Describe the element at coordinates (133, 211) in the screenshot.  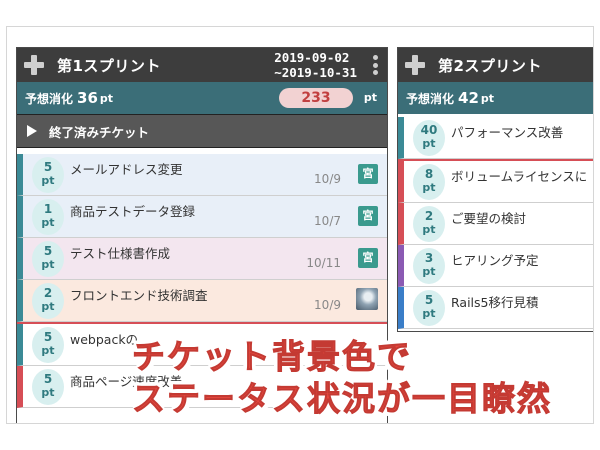
I see `ticket-title: 商品テストデータ登録` at that location.